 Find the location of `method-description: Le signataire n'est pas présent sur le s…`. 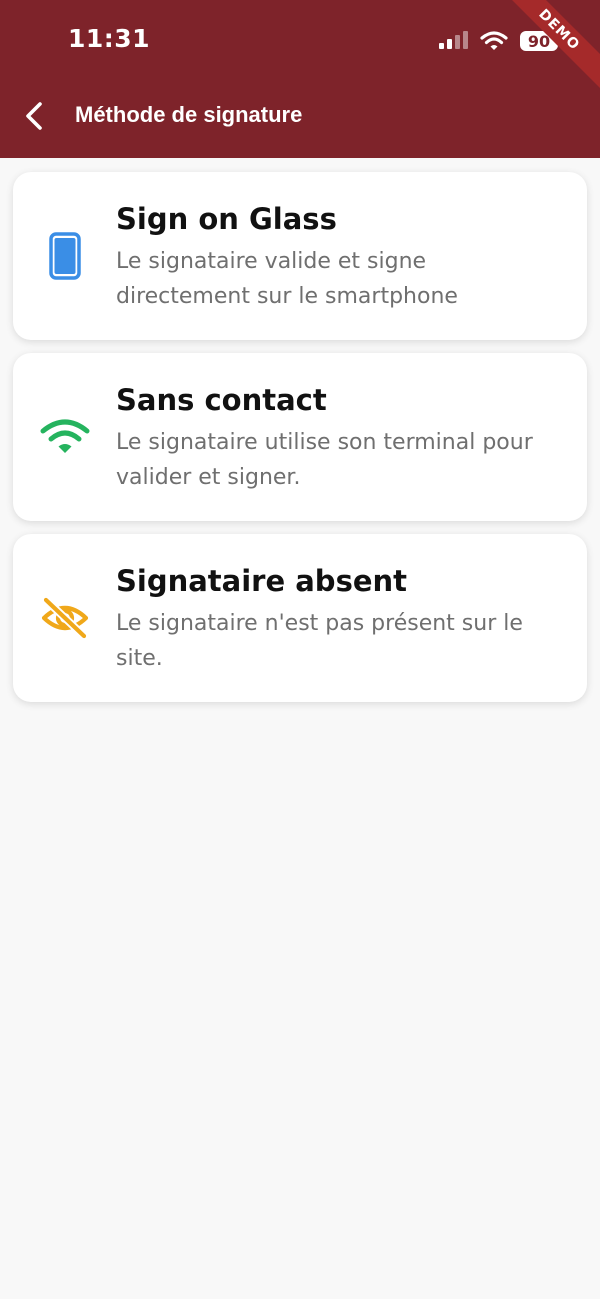

method-description: Le signataire n'est pas présent sur le s… is located at coordinates (319, 641).